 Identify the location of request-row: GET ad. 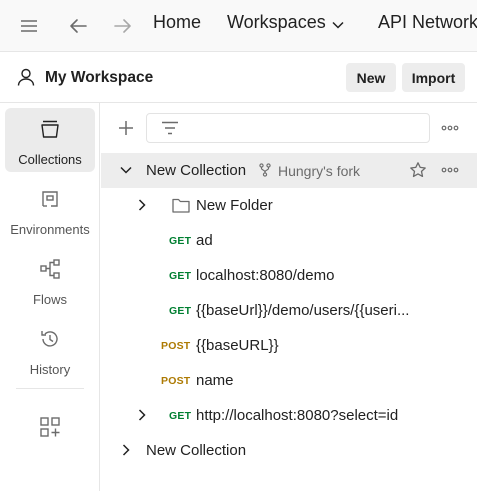
(289, 240).